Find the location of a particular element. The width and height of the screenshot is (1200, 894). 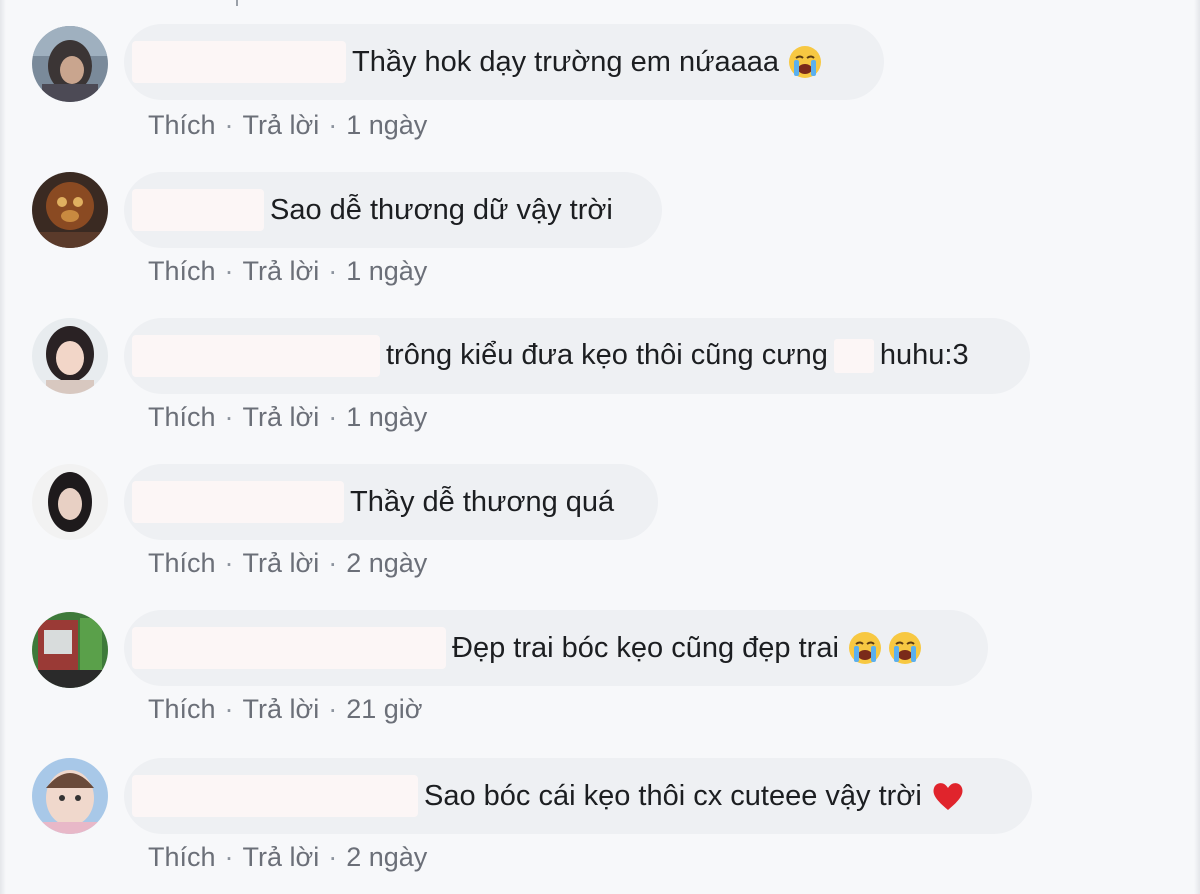

comment-bubble: Sao bóc cái kẹo thôi cx cuteee vậy trời is located at coordinates (578, 796).